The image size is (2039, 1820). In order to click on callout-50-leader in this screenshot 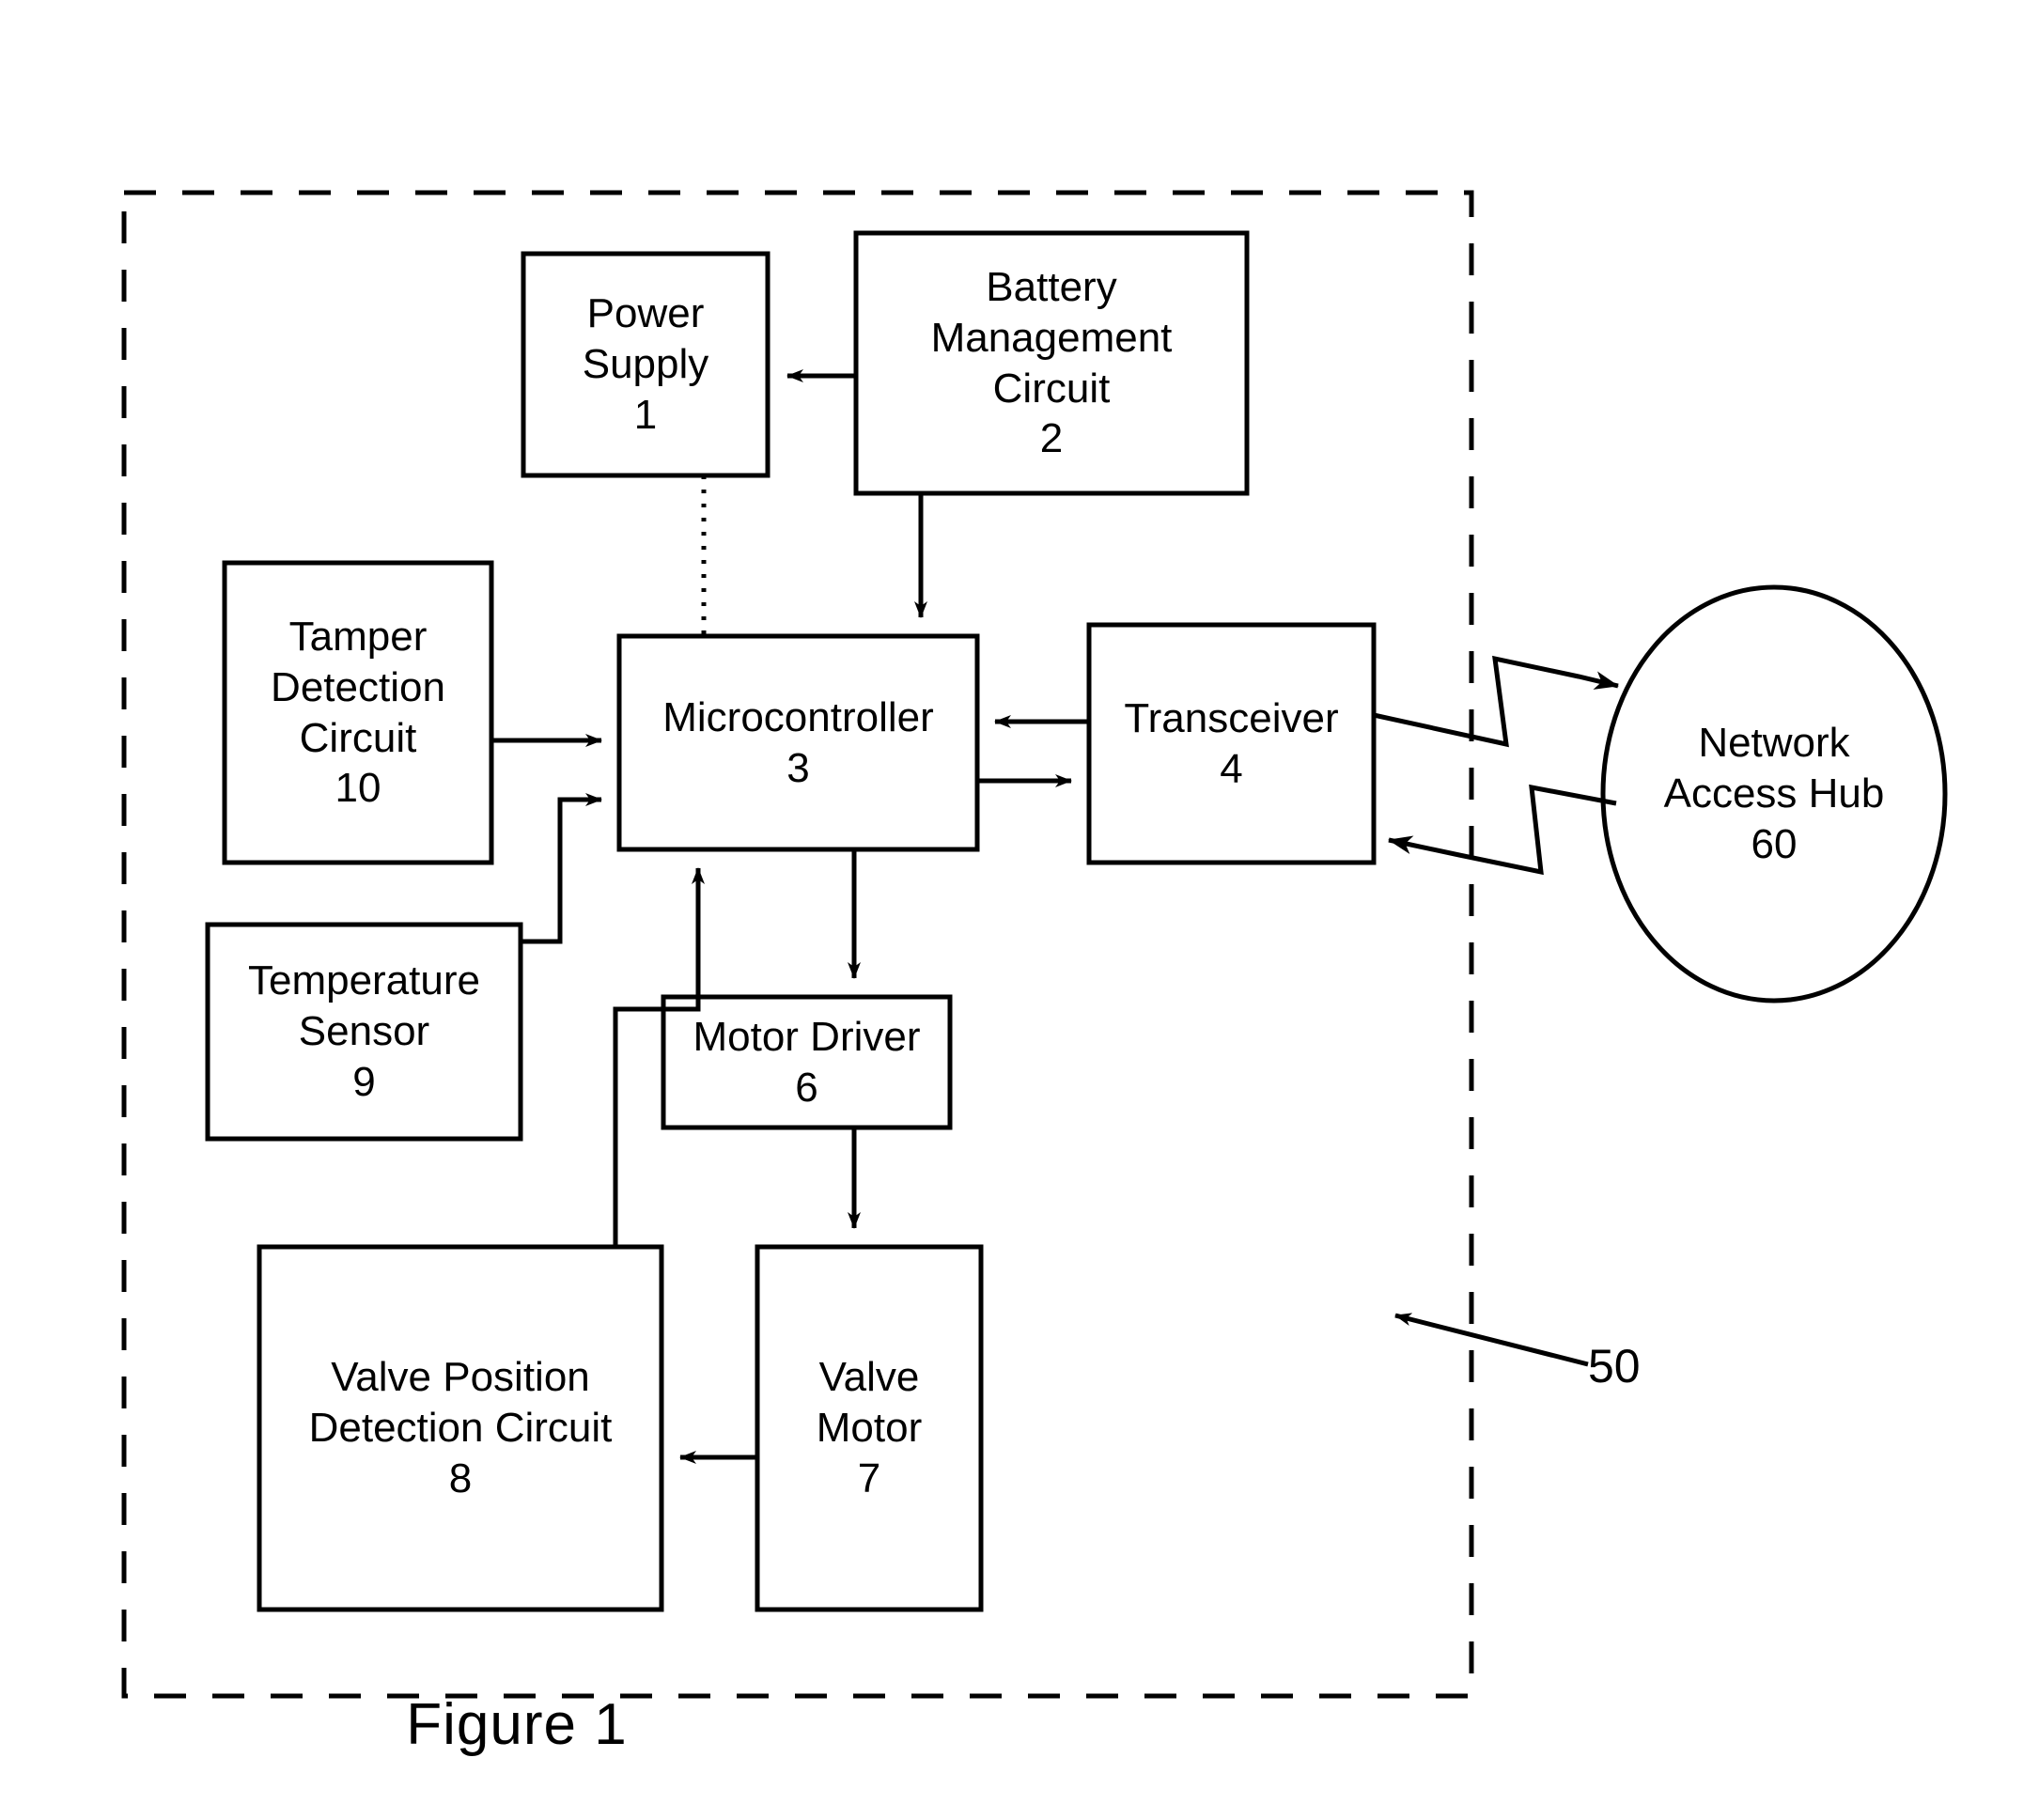, I will do `click(1492, 1340)`.